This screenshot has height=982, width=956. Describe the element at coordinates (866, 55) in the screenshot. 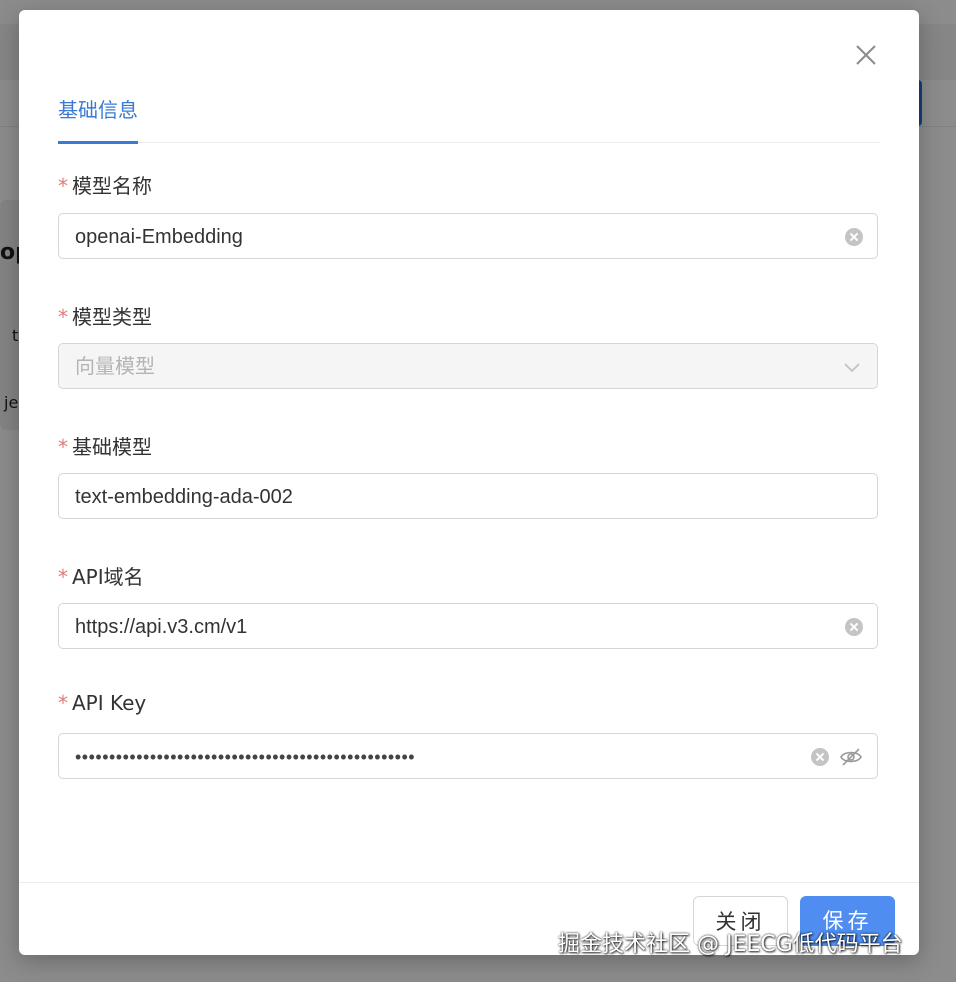

I see `close-icon` at that location.